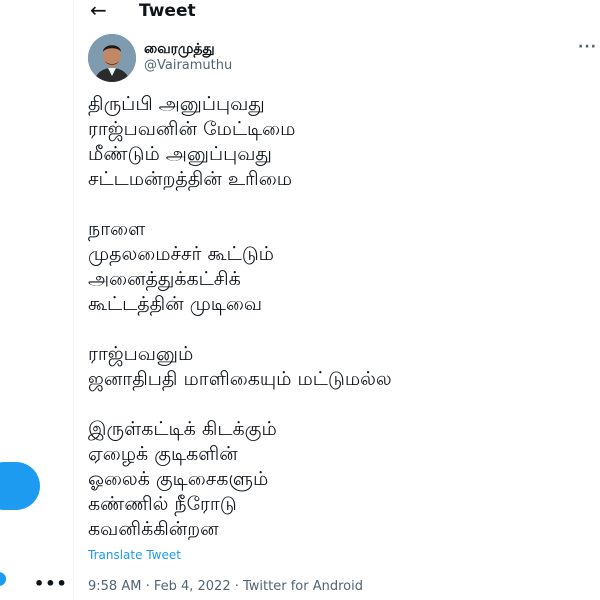  What do you see at coordinates (167, 11) in the screenshot?
I see `page-title: Tweet` at bounding box center [167, 11].